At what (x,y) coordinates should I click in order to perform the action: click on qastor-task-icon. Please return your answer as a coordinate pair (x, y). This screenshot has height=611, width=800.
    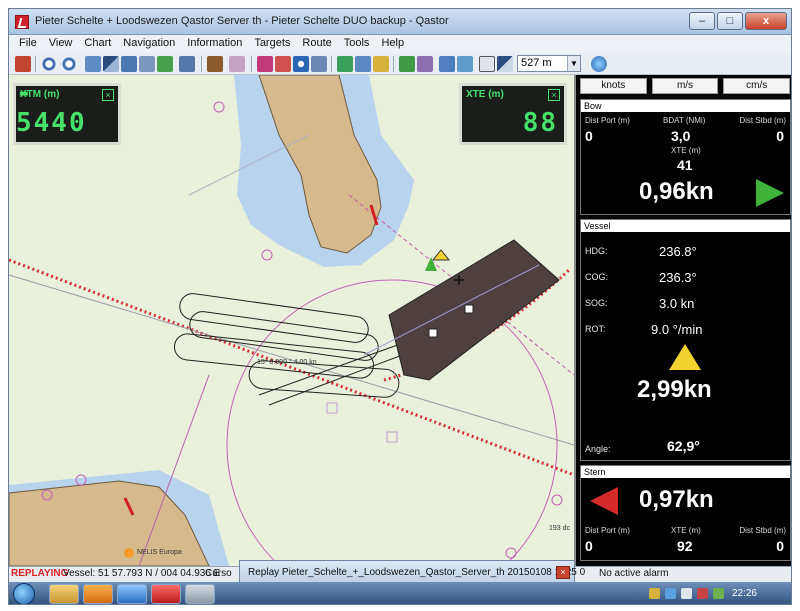
    Looking at the image, I should click on (166, 594).